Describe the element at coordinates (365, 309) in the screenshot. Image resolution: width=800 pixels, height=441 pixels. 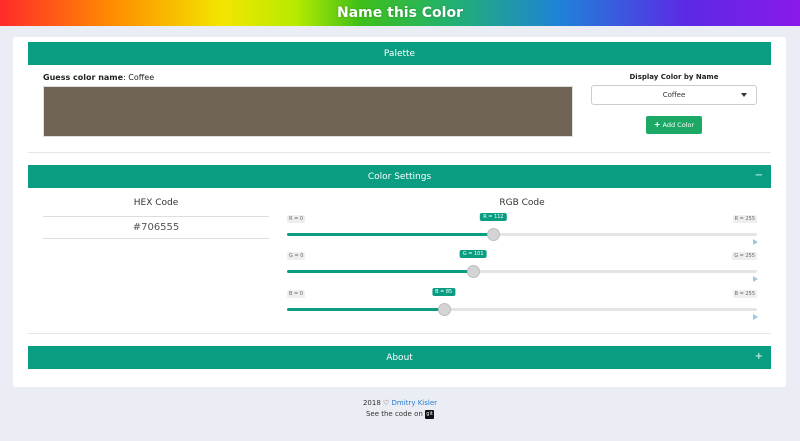
I see `blue-slider-fill` at that location.